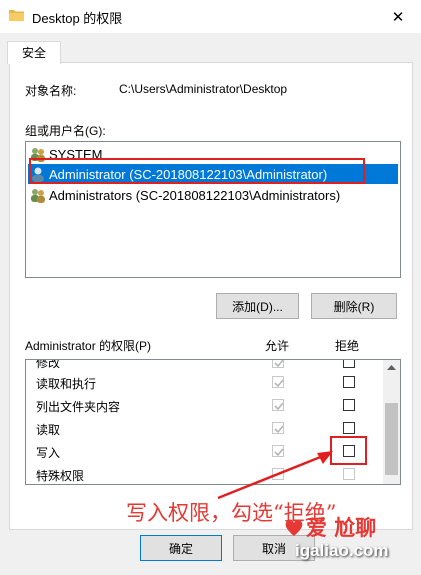  I want to click on object-name-label: 对象名称:, so click(51, 91).